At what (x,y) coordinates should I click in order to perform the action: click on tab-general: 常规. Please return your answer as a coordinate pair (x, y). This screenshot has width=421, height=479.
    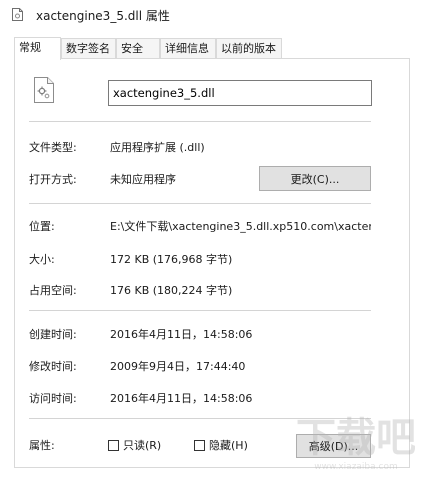
    Looking at the image, I should click on (37, 48).